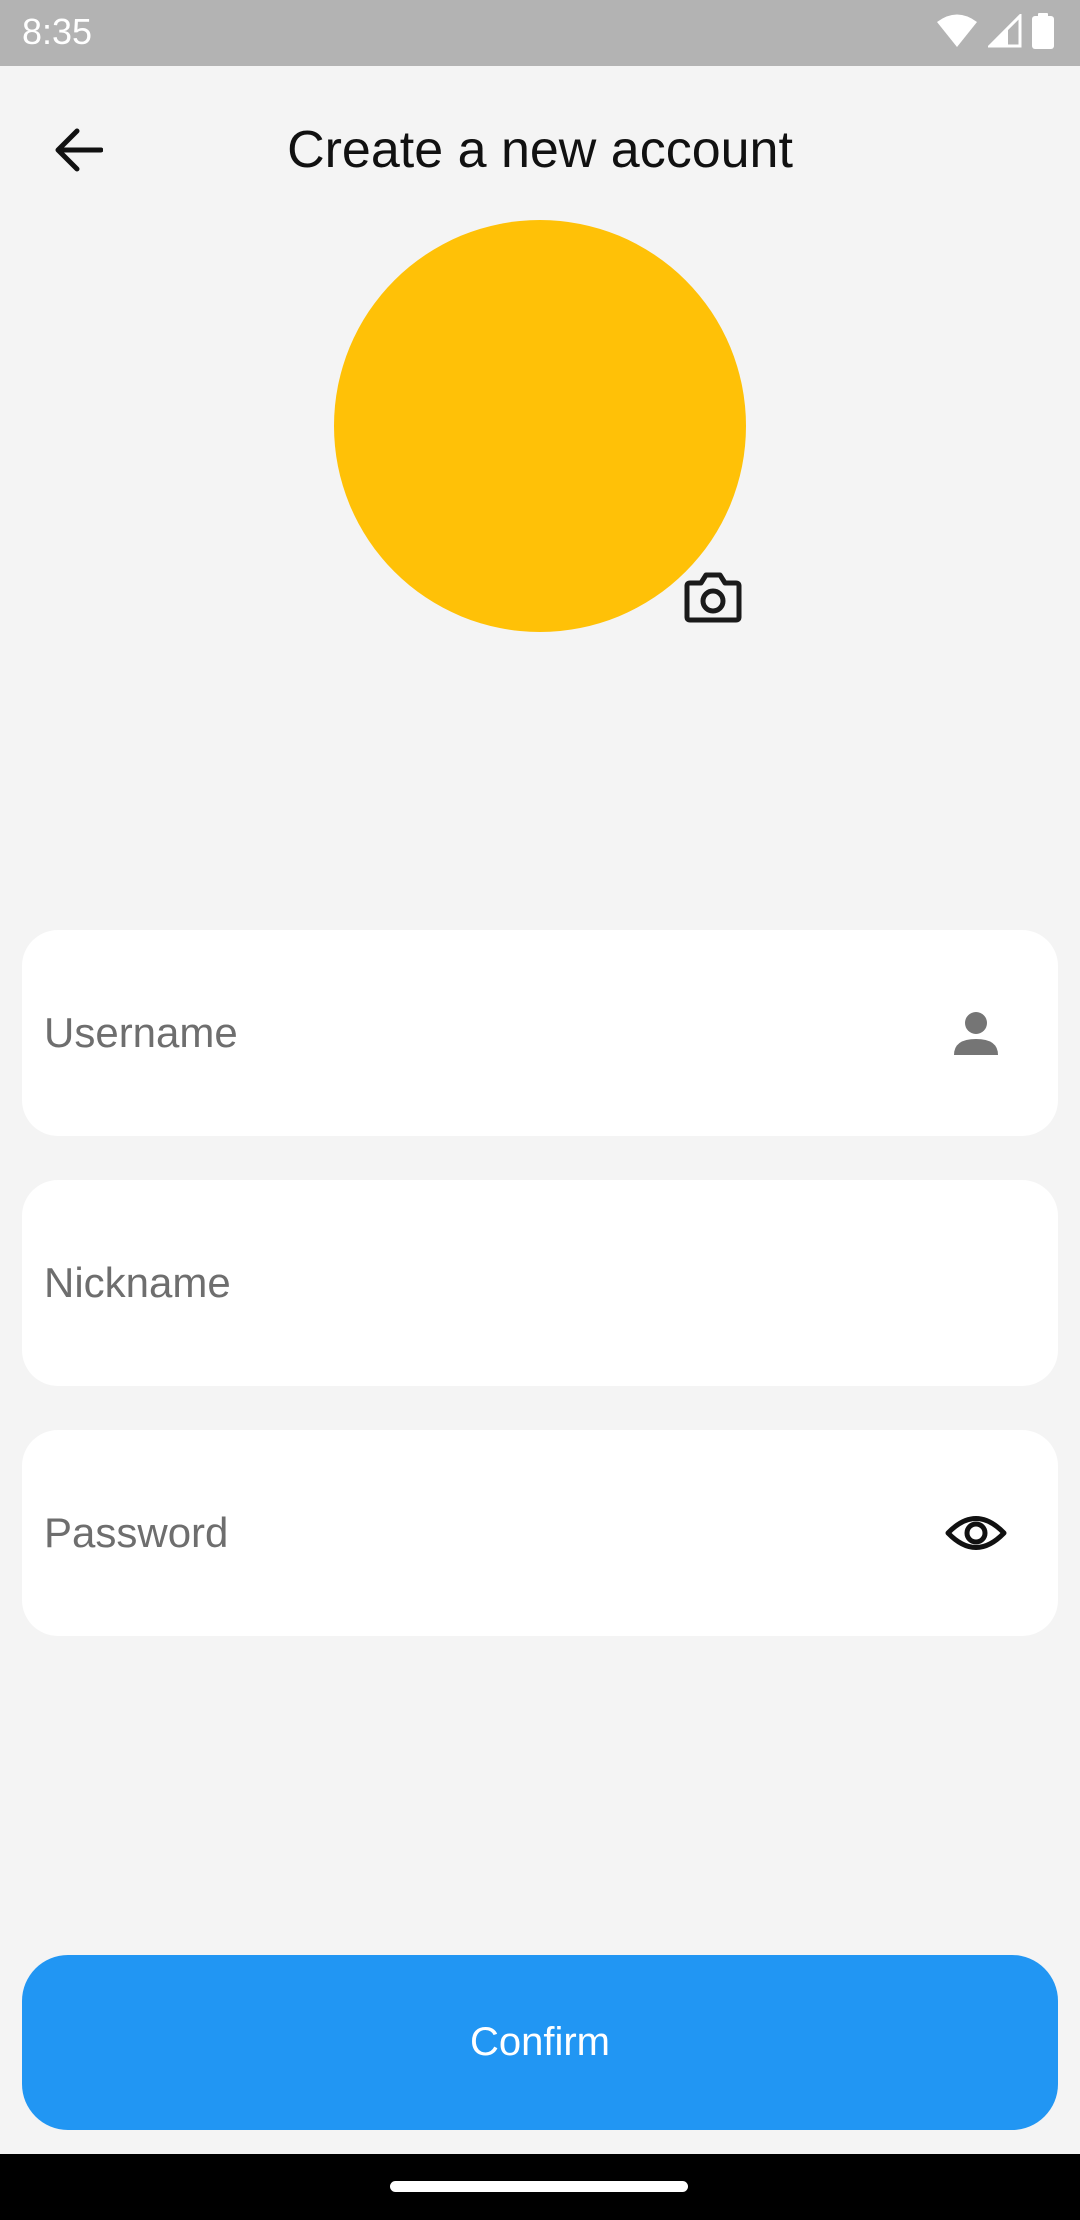  What do you see at coordinates (474, 1033) in the screenshot?
I see `username-input` at bounding box center [474, 1033].